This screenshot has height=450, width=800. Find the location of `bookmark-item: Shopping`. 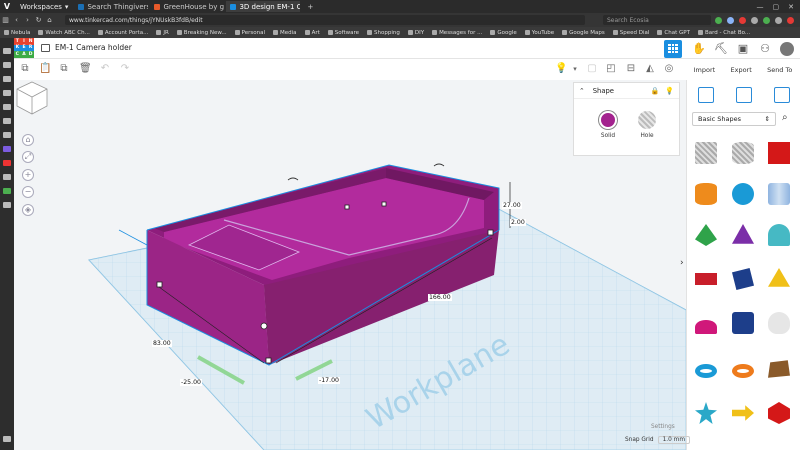

bookmark-item: Shopping is located at coordinates (383, 33).